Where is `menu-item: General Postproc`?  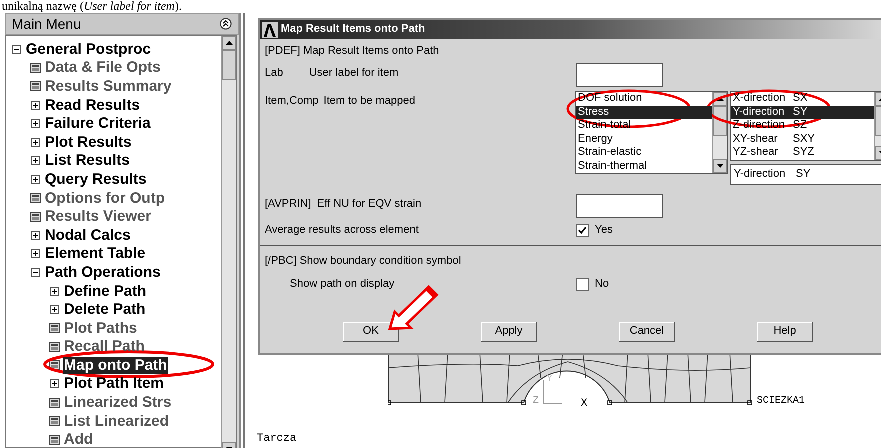
menu-item: General Postproc is located at coordinates (88, 49).